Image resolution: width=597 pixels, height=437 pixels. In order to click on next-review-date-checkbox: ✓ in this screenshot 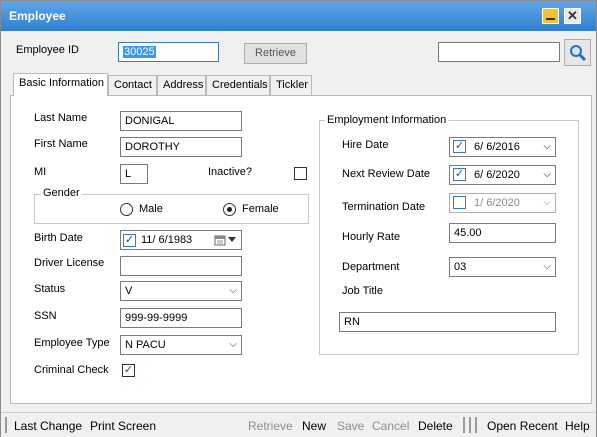, I will do `click(459, 174)`.